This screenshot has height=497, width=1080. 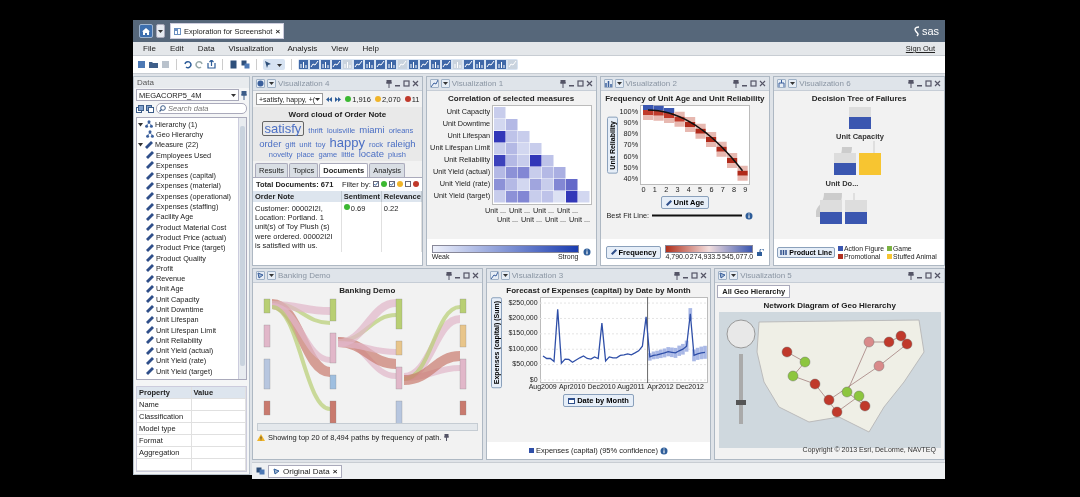 What do you see at coordinates (153, 64) in the screenshot?
I see `folder-icon` at bounding box center [153, 64].